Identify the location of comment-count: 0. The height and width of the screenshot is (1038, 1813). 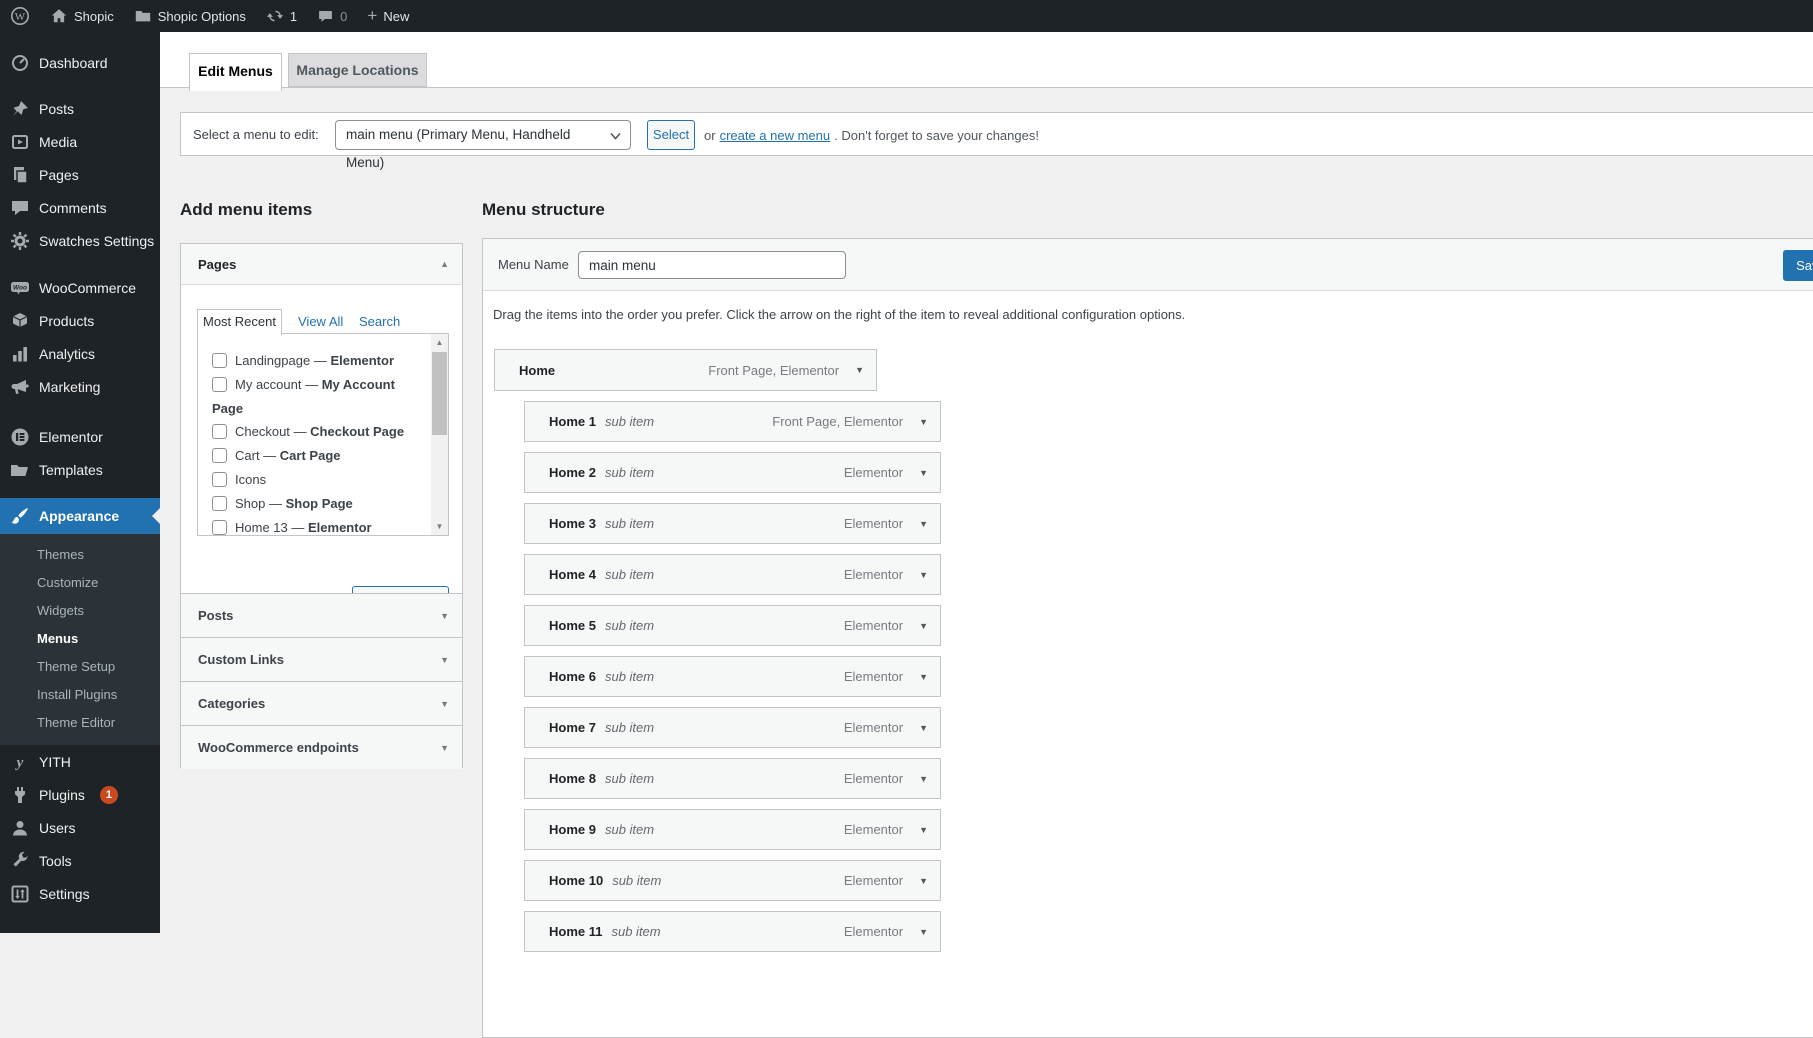
(344, 16).